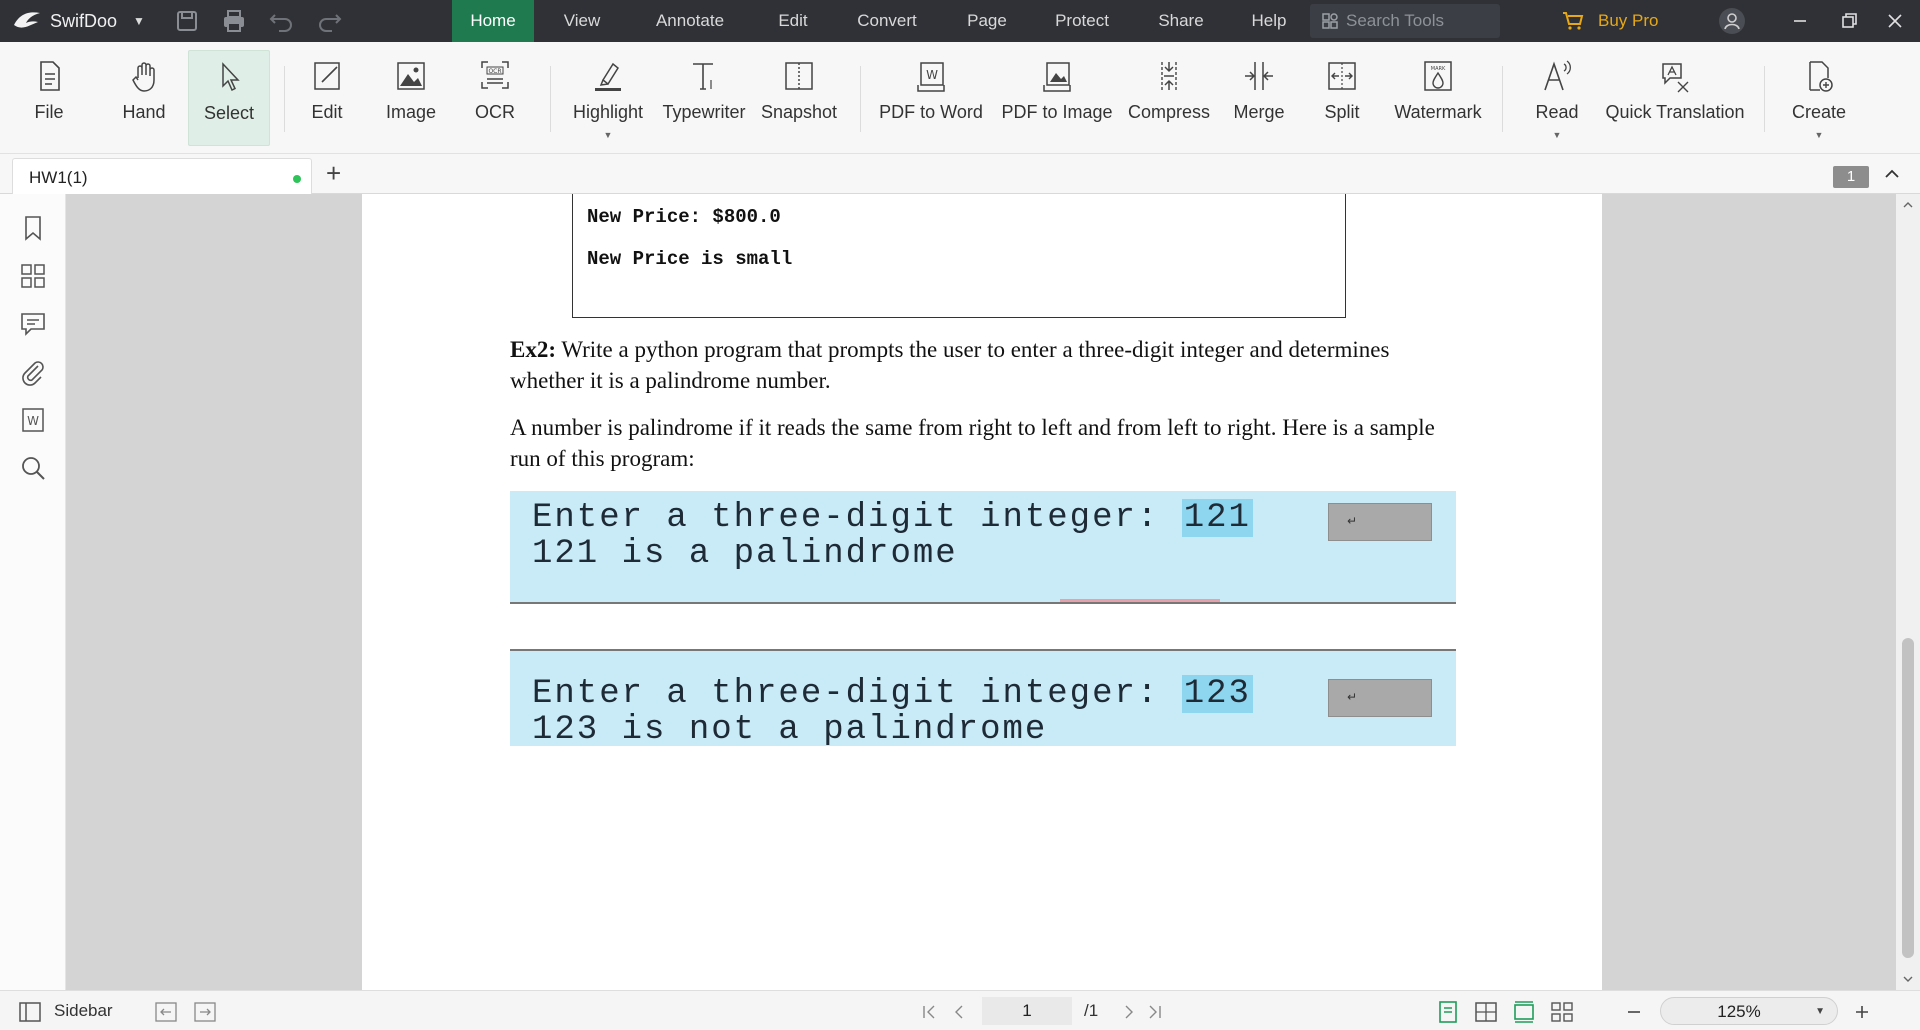 Image resolution: width=1920 pixels, height=1030 pixels. What do you see at coordinates (411, 98) in the screenshot?
I see `image-button: Image` at bounding box center [411, 98].